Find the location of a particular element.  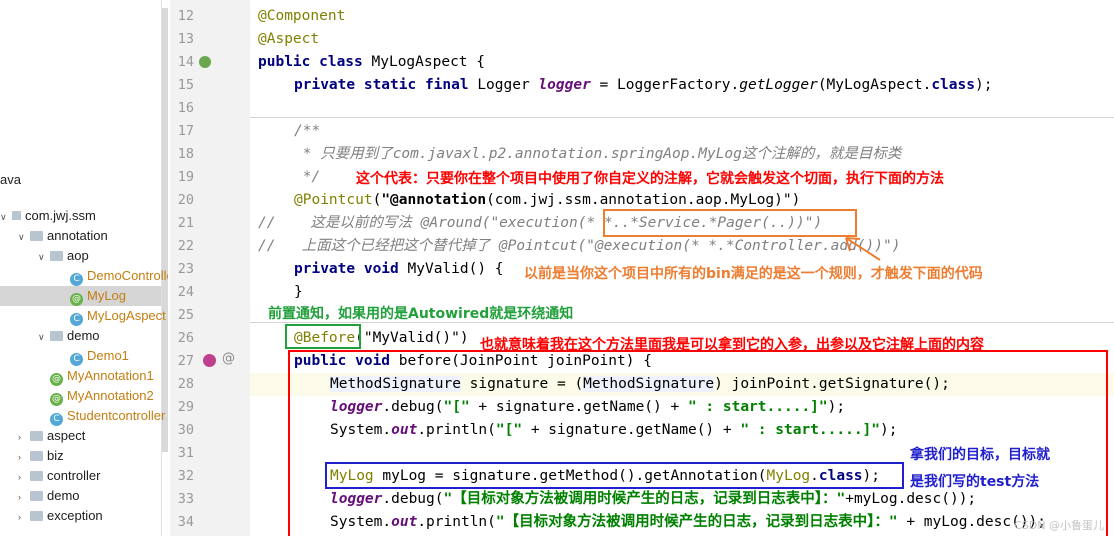

line-number: 22 is located at coordinates (185, 246).